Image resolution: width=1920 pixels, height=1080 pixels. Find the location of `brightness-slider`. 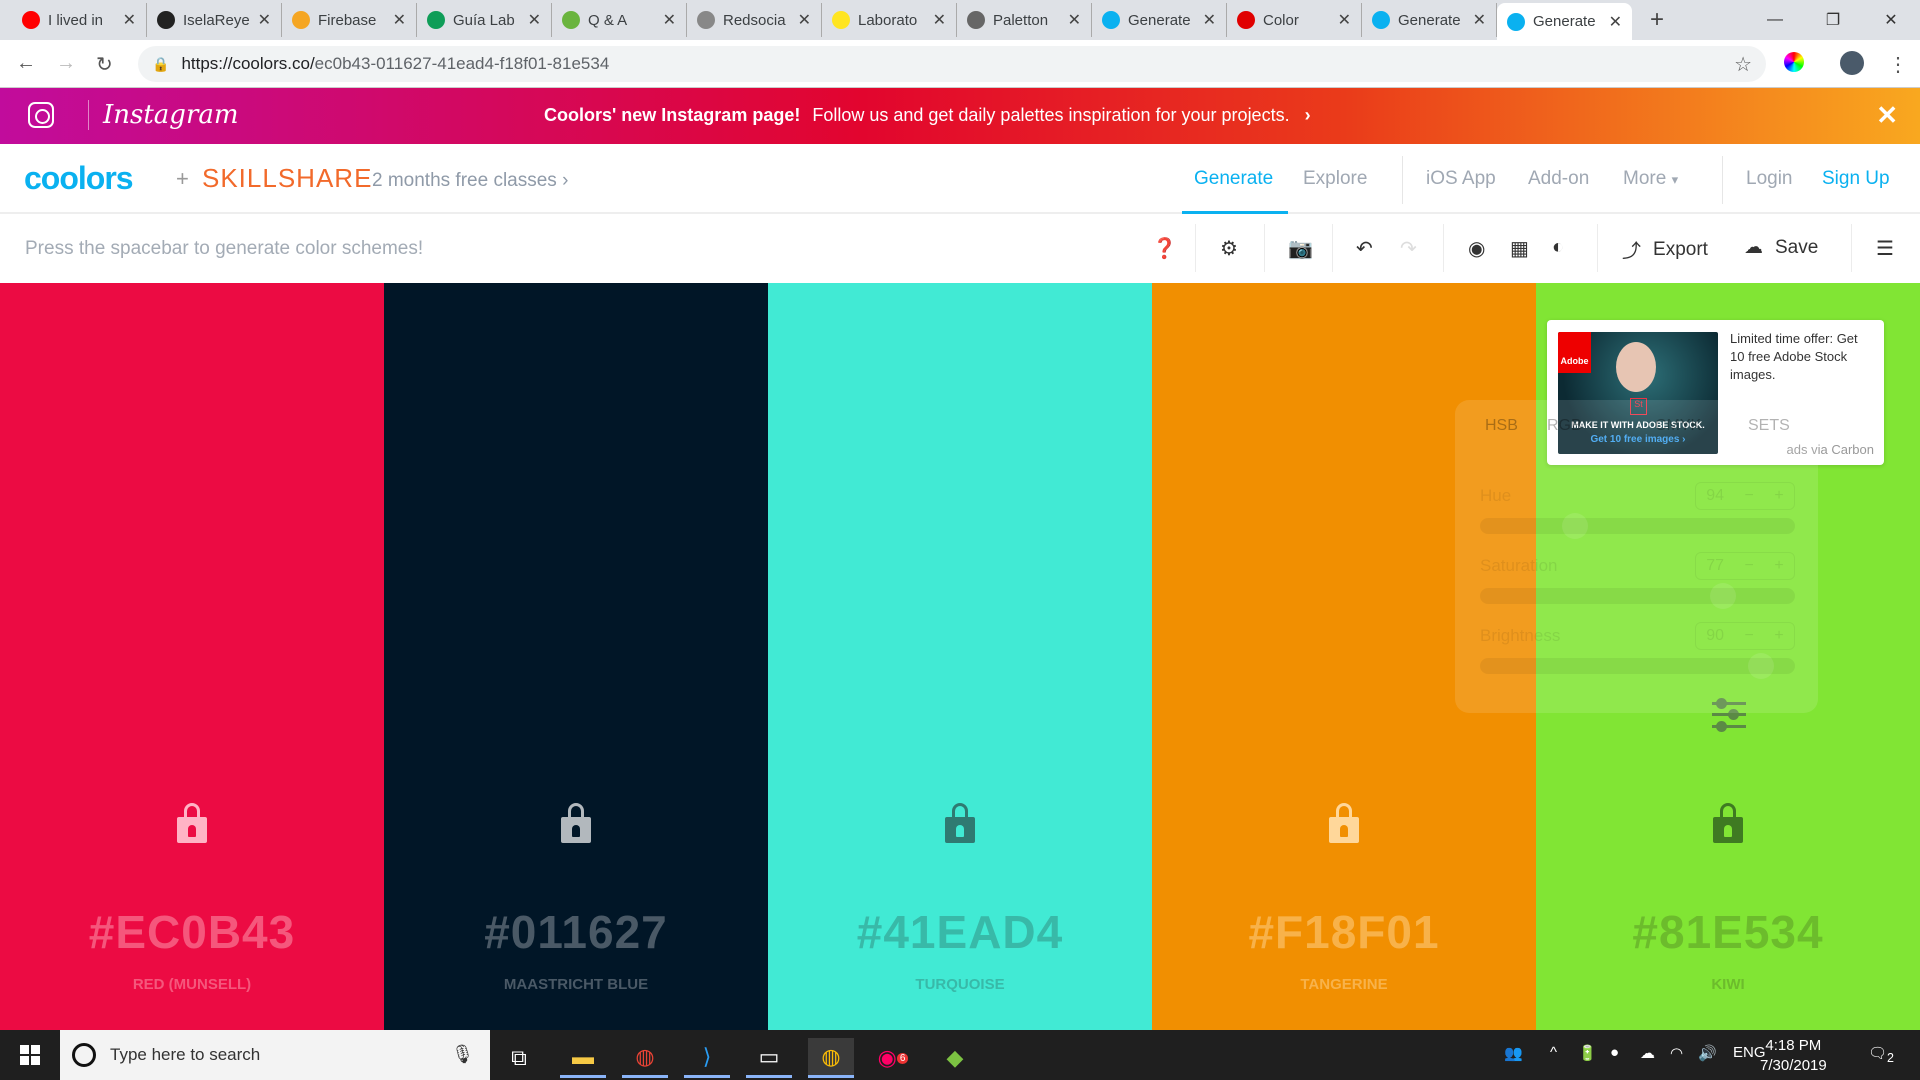

brightness-slider is located at coordinates (1637, 666).